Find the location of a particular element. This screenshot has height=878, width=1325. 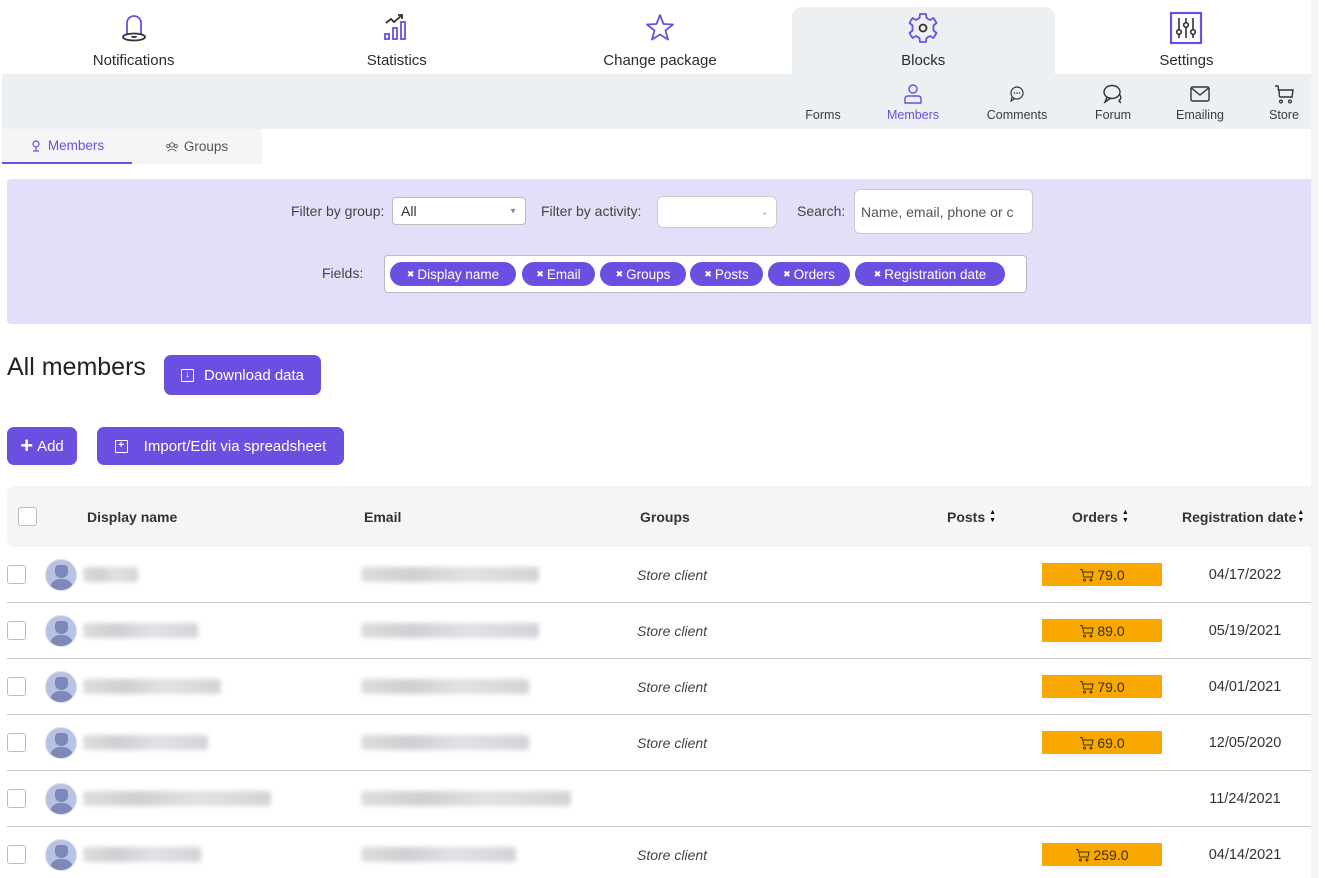

orders-total: 69.0 is located at coordinates (1111, 742).